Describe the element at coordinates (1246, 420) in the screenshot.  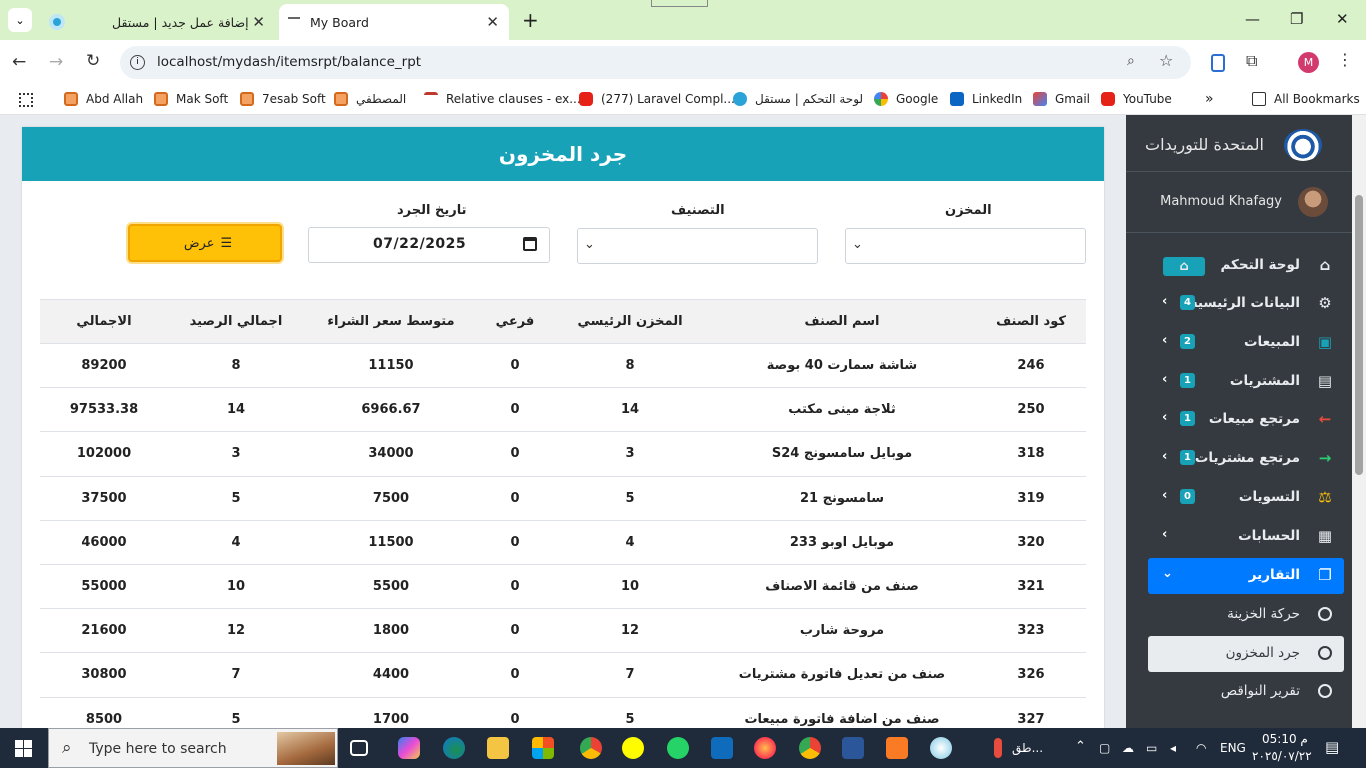
I see `sidebar-item-sales-returns: مرتجع مبيعات ← 1 ‹` at that location.